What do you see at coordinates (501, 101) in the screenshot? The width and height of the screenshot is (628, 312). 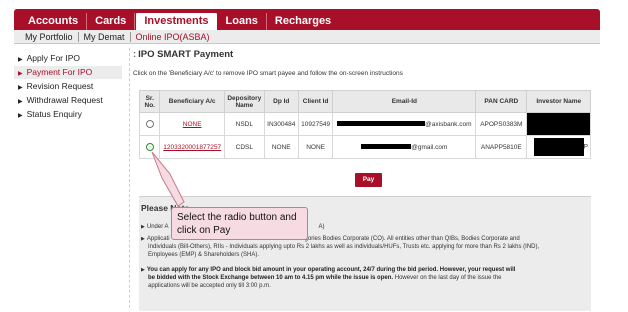 I see `col-pan: PAN CARD` at bounding box center [501, 101].